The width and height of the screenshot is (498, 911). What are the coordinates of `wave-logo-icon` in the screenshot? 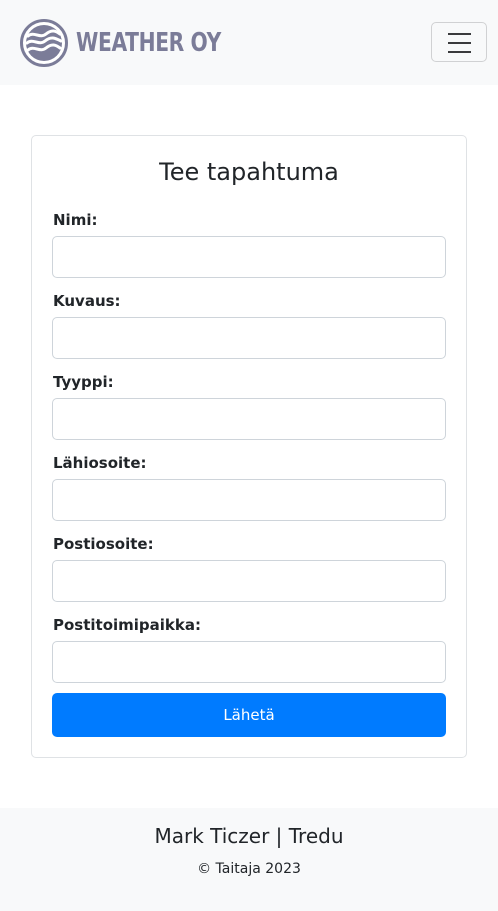 It's located at (44, 43).